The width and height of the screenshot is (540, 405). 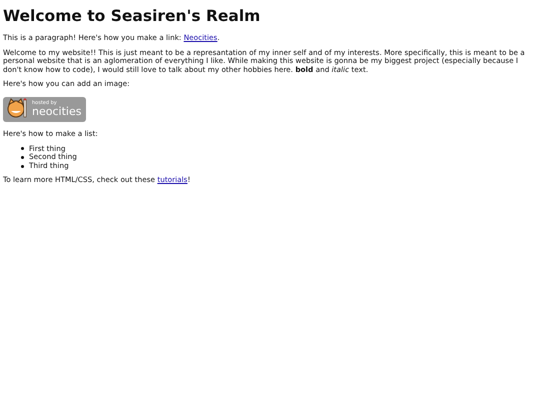 What do you see at coordinates (17, 109) in the screenshot?
I see `cat-mascot-icon` at bounding box center [17, 109].